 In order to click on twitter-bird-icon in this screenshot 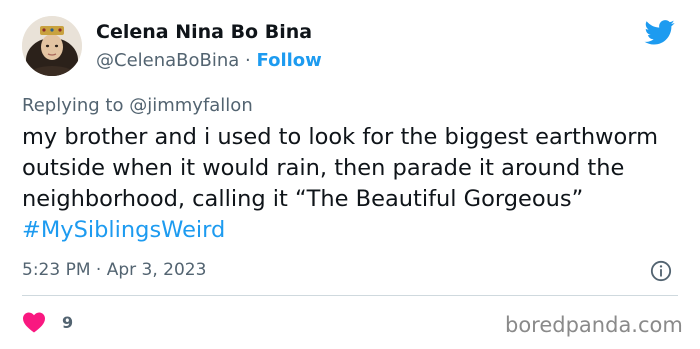, I will do `click(660, 32)`.